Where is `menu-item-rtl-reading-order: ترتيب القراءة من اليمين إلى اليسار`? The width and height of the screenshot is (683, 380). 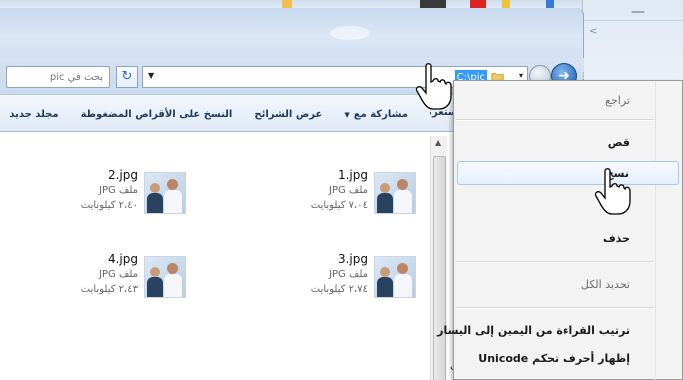 menu-item-rtl-reading-order: ترتيب القراءة من اليمين إلى اليسار is located at coordinates (559, 331).